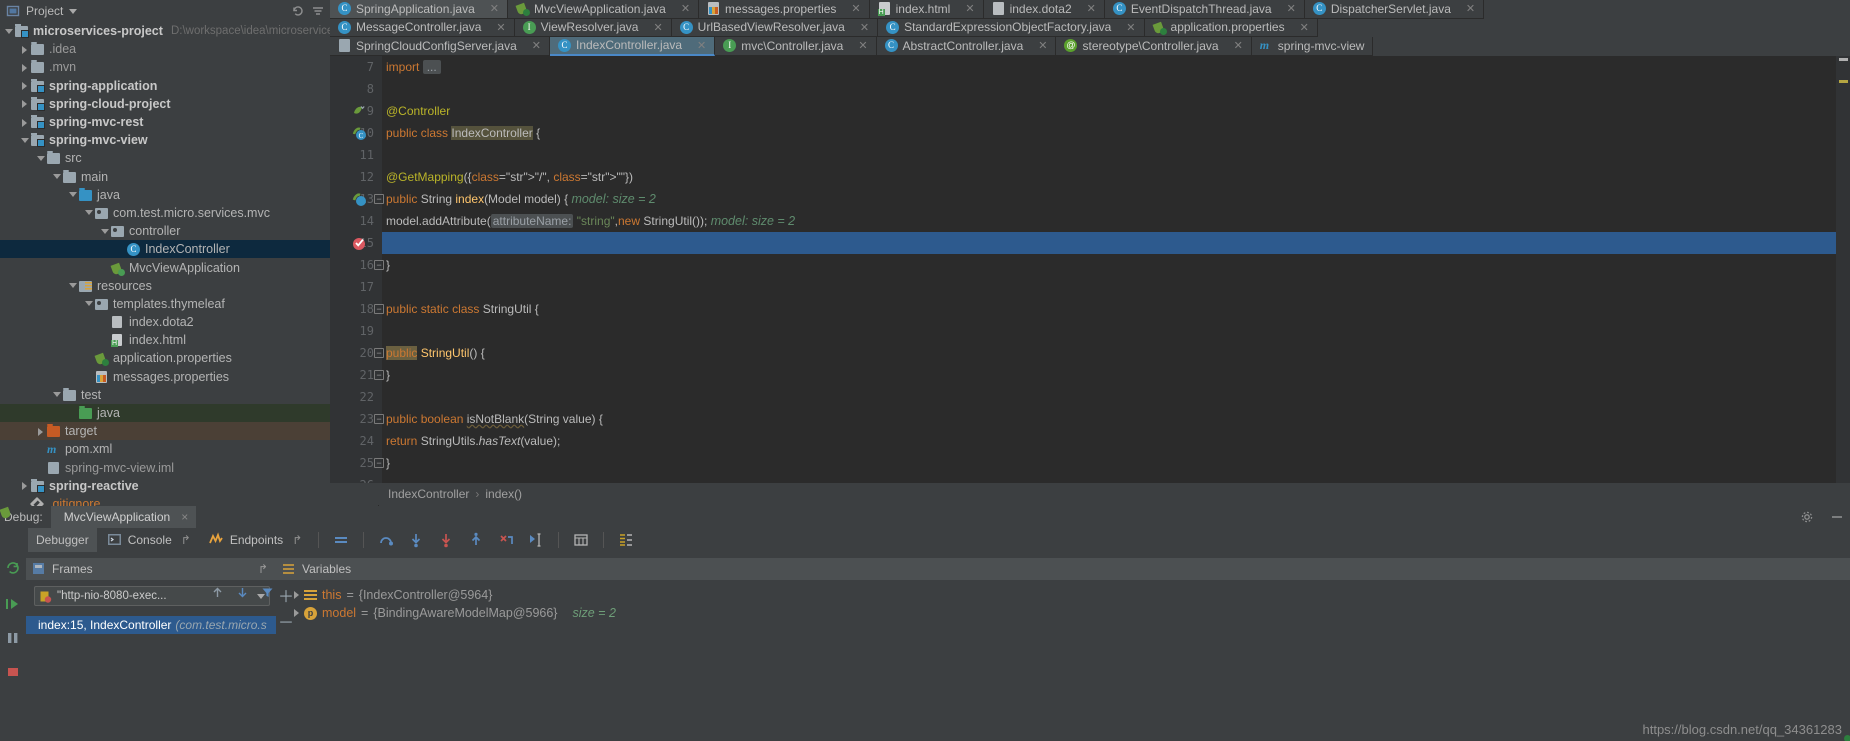  I want to click on down-arrow-icon, so click(242, 594).